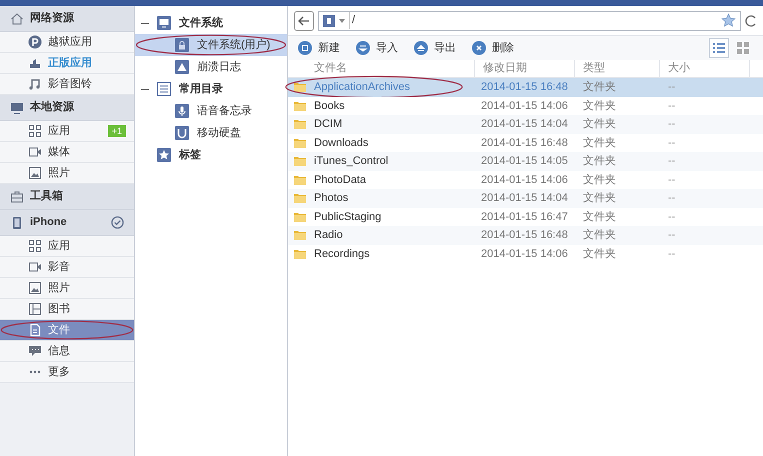  Describe the element at coordinates (435, 48) in the screenshot. I see `toolbar-button: 导出` at that location.